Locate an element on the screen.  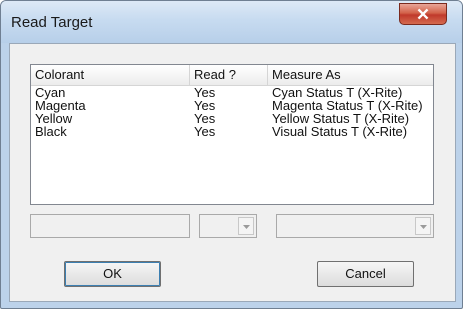
close-icon is located at coordinates (423, 14).